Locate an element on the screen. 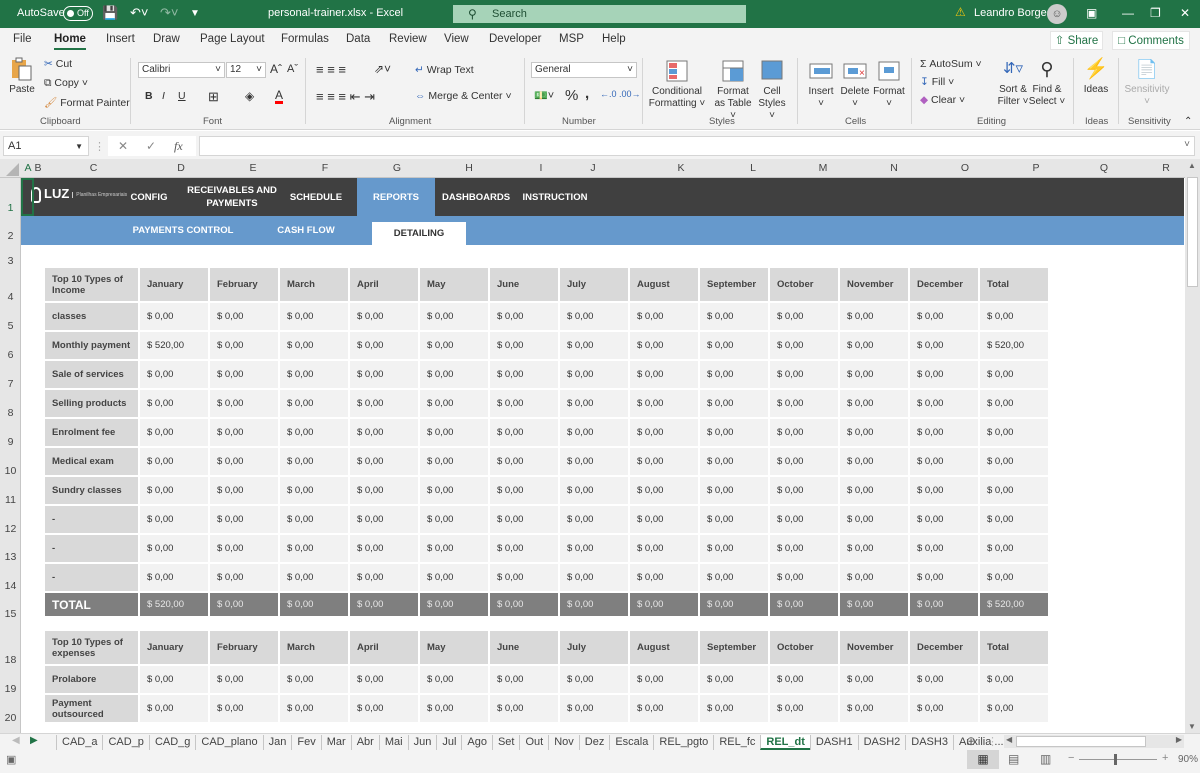 This screenshot has width=1200, height=773. row-header: 19 is located at coordinates (10, 689).